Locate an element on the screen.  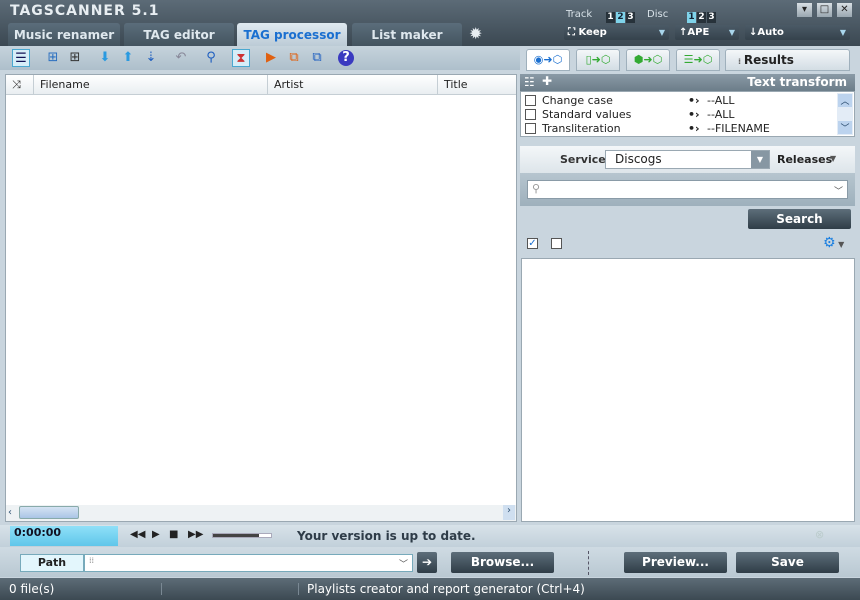
track-1: 1 is located at coordinates (610, 17).